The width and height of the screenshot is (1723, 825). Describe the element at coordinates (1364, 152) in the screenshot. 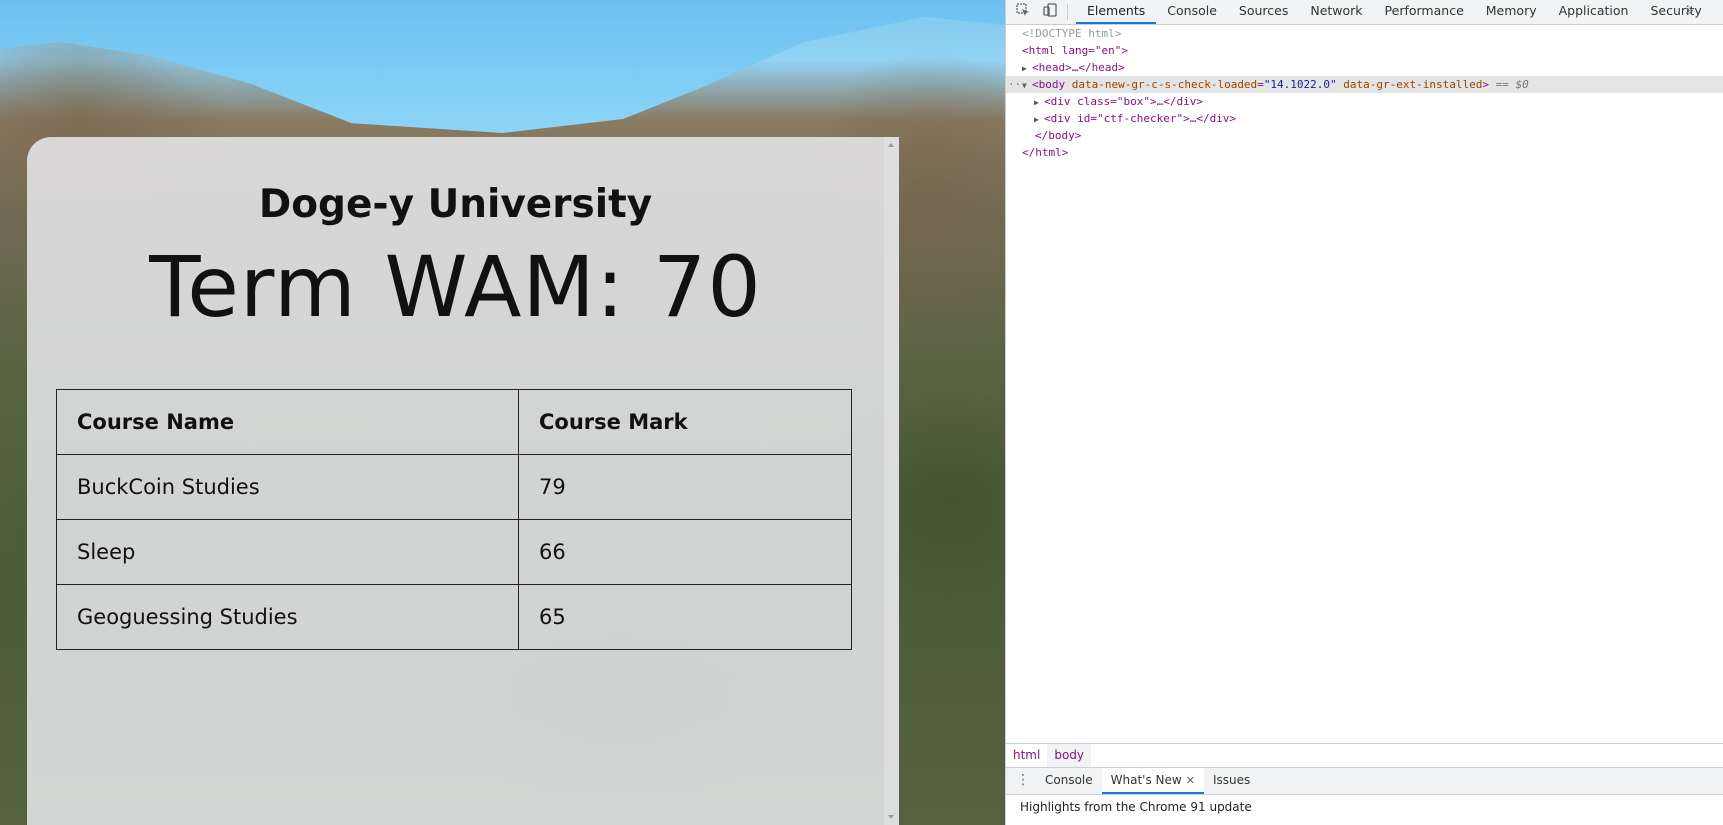

I see `dom-node-html-close: </html>` at that location.